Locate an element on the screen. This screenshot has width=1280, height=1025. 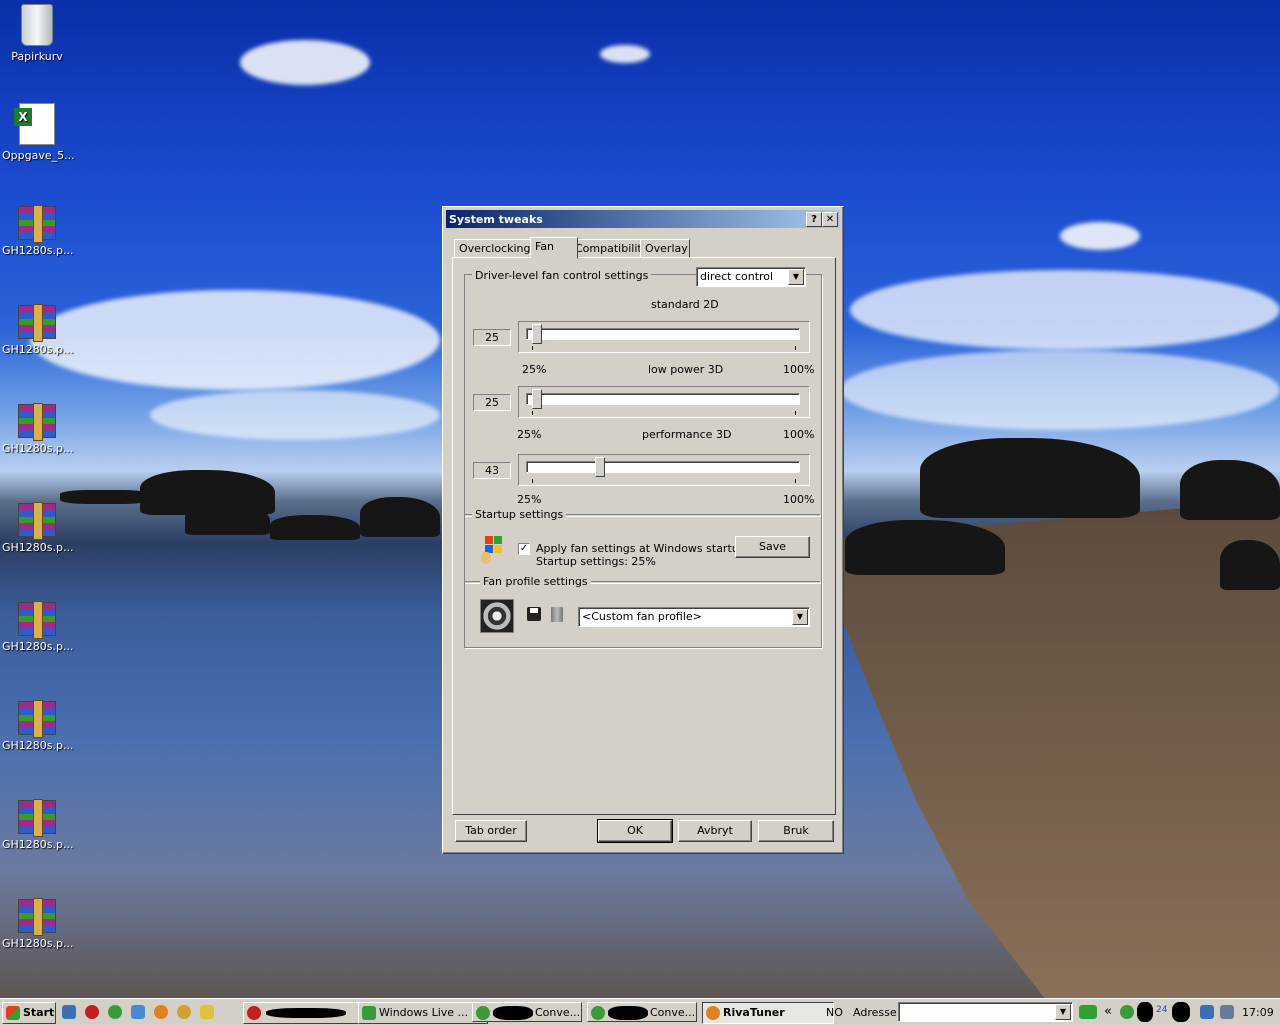
low-power-3d-thumb is located at coordinates (537, 399).